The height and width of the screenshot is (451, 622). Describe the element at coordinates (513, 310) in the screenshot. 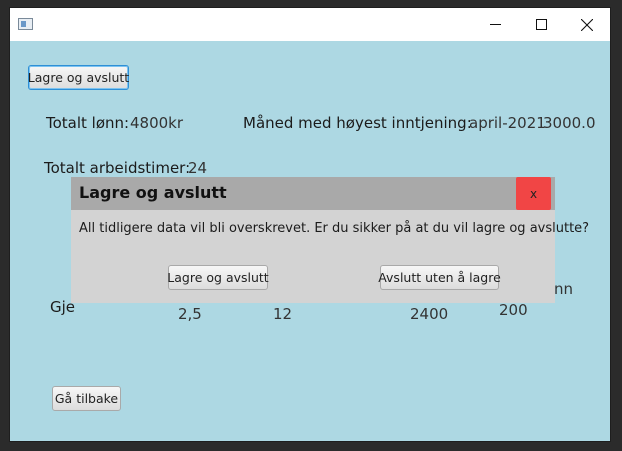

I see `row-value-rate: 200` at that location.